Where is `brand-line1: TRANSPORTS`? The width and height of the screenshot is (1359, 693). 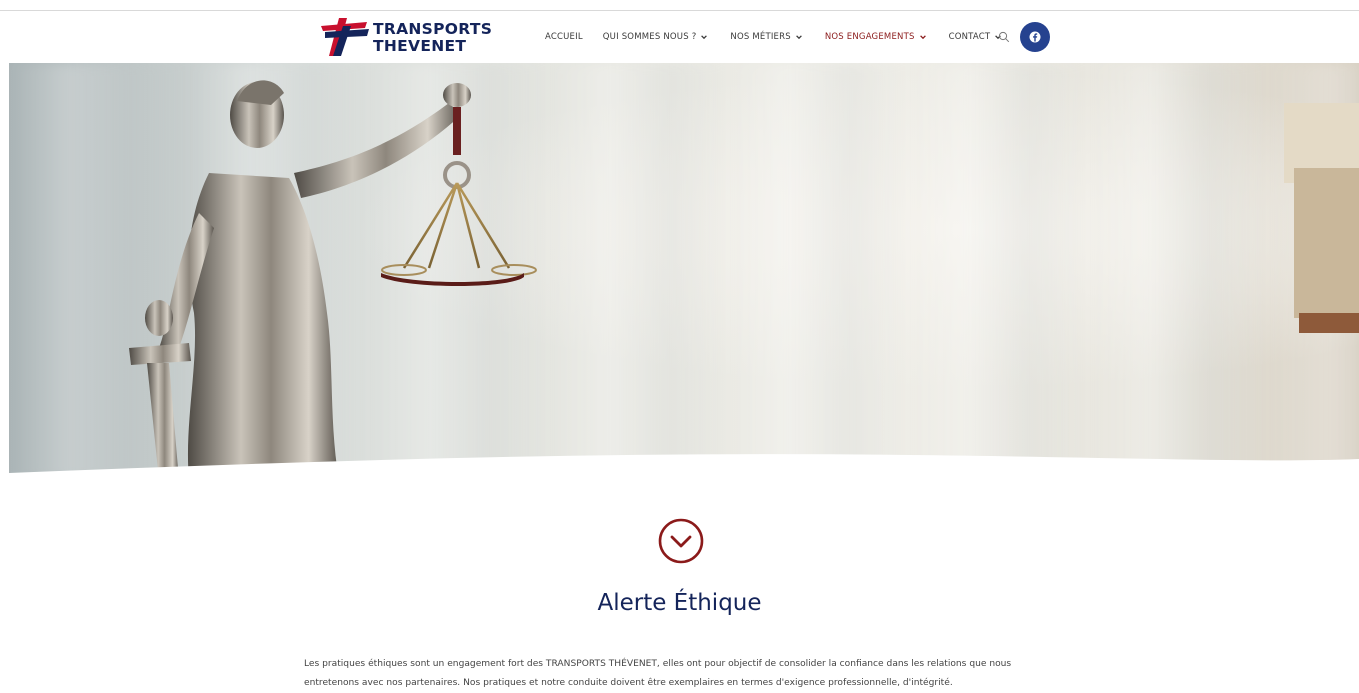
brand-line1: TRANSPORTS is located at coordinates (433, 29).